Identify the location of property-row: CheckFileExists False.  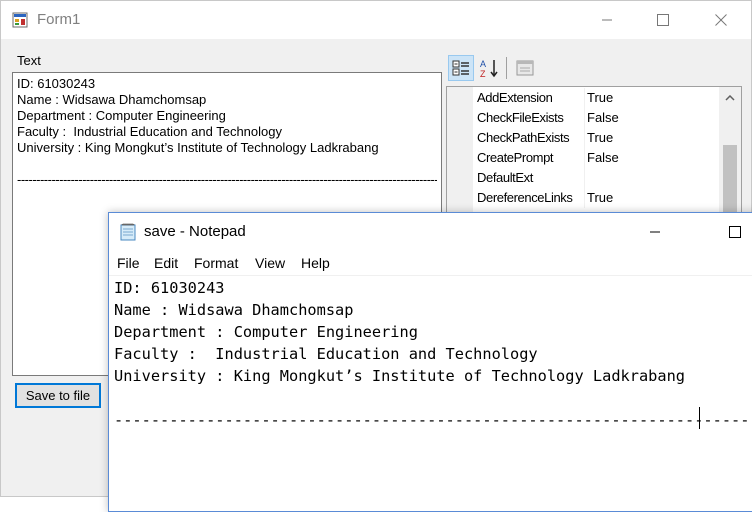
(596, 118).